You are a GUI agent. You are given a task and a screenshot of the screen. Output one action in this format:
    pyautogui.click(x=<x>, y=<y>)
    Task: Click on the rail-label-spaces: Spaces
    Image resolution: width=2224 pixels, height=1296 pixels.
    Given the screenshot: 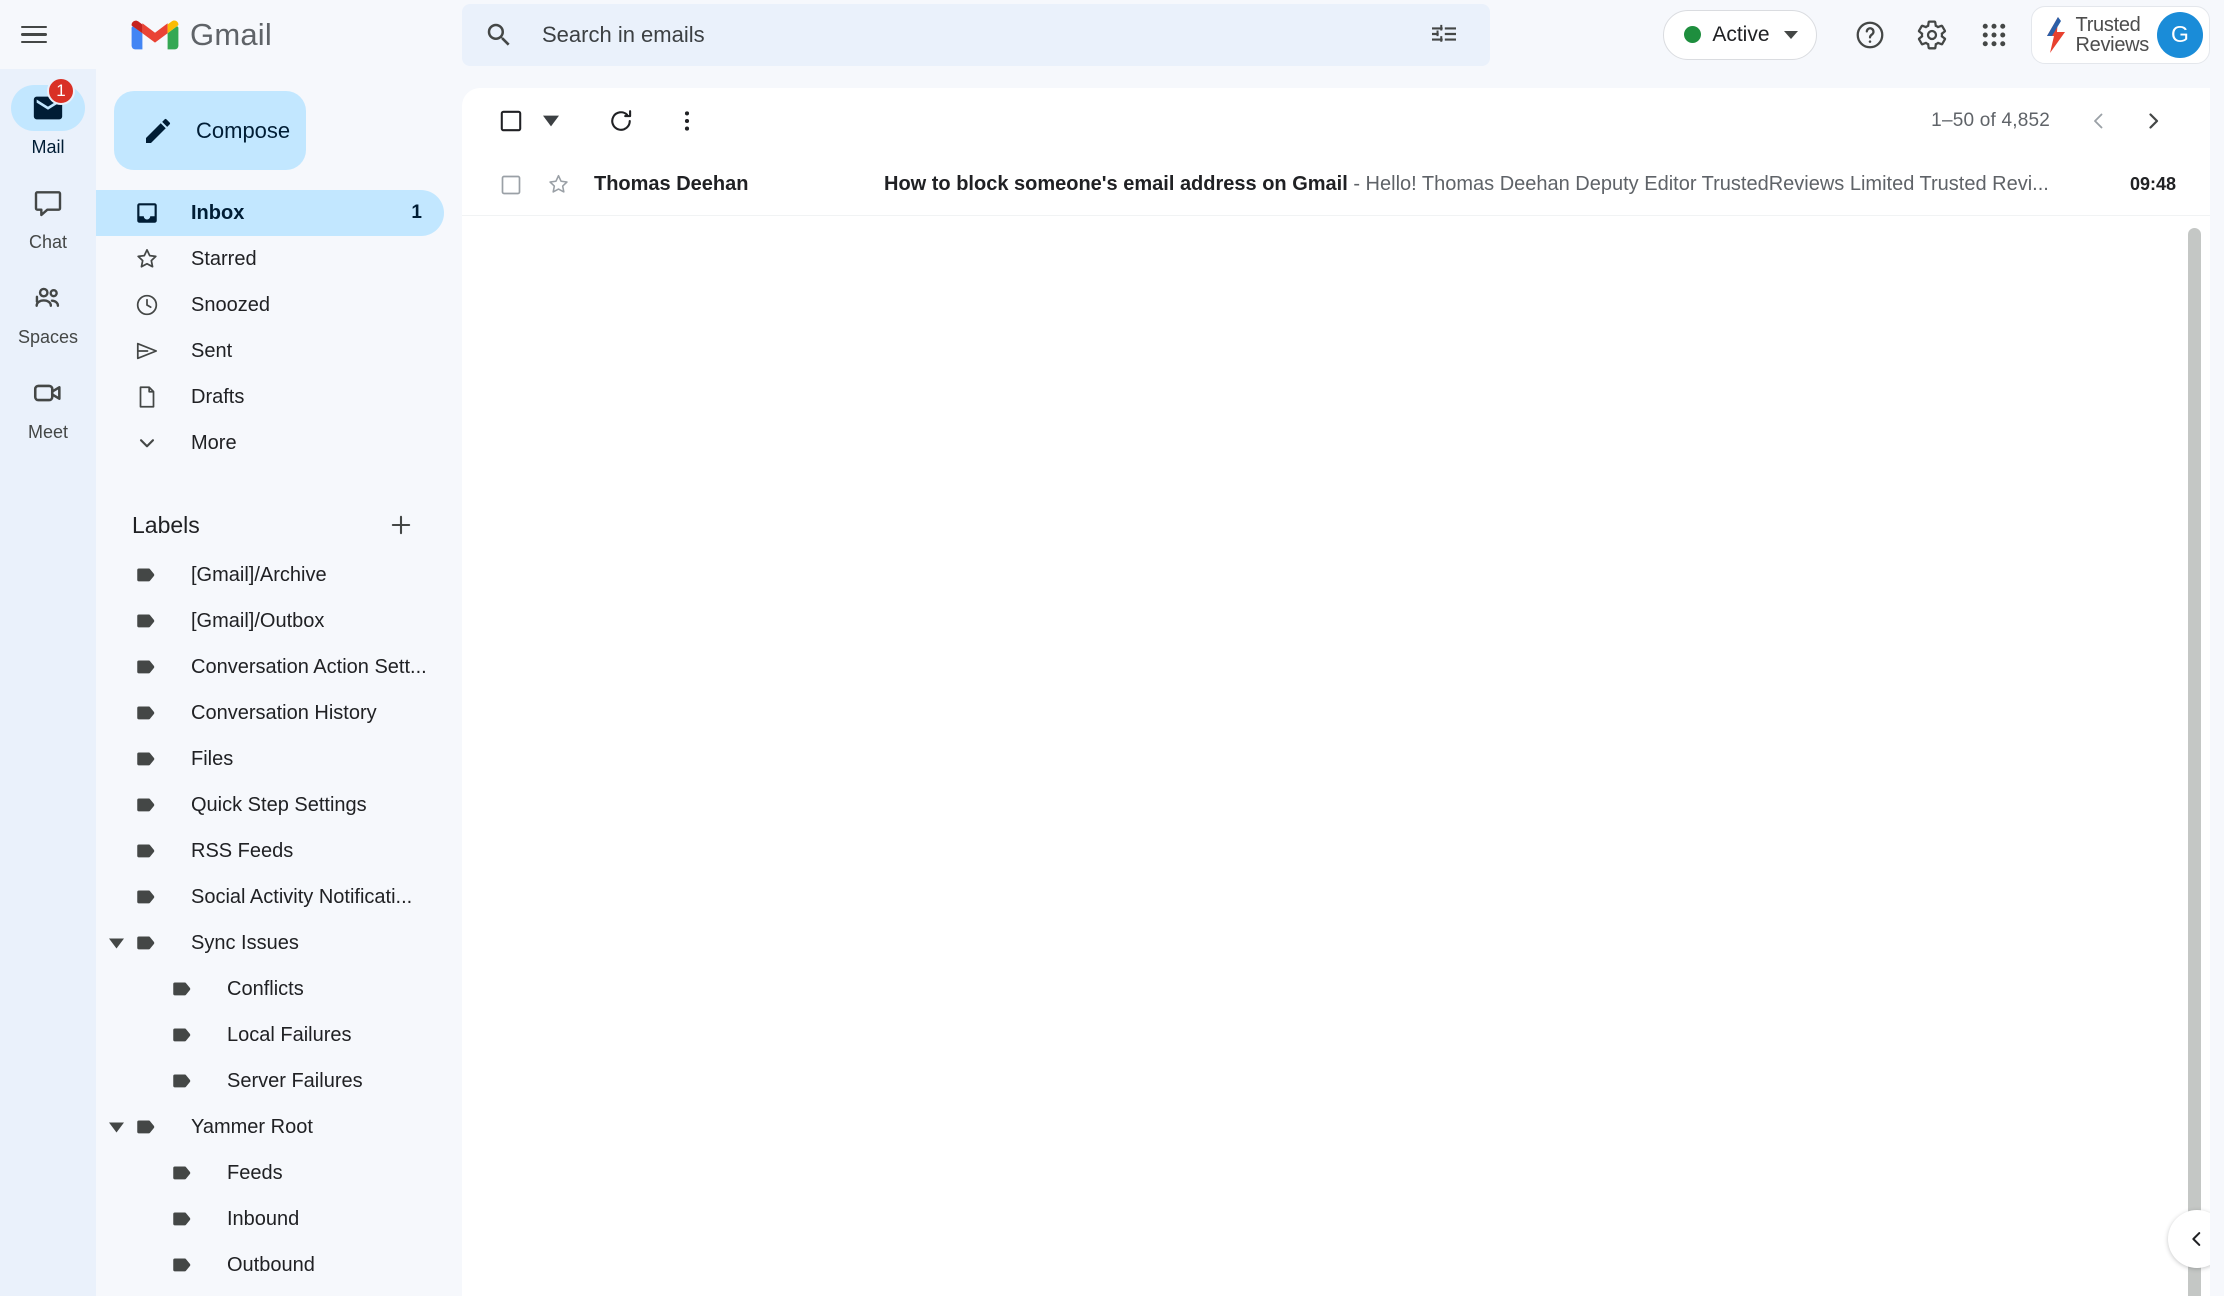 What is the action you would take?
    pyautogui.click(x=48, y=337)
    